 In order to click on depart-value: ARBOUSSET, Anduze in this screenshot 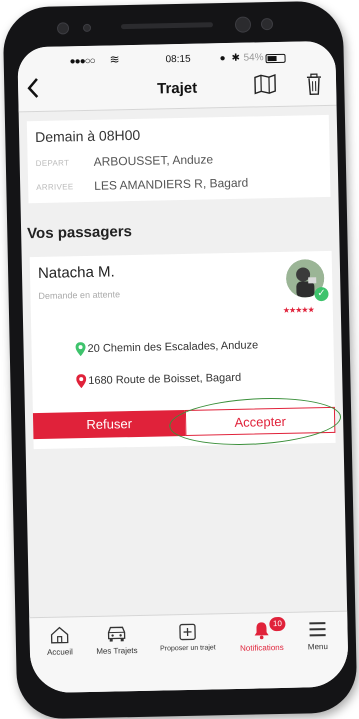, I will do `click(154, 160)`.